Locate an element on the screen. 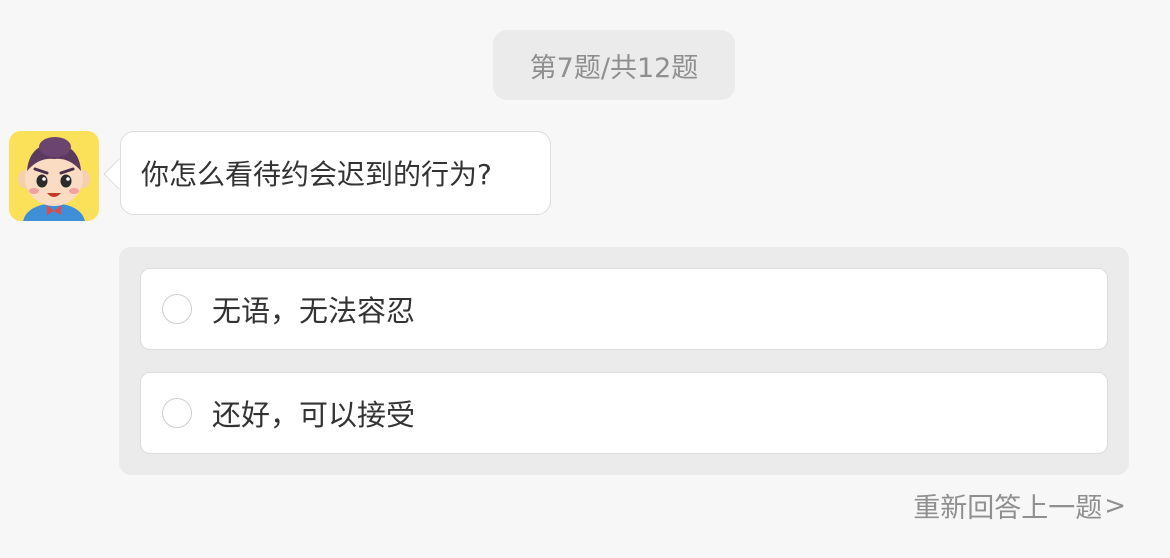 The width and height of the screenshot is (1170, 558). redo-label: 重新回答上一题 is located at coordinates (1008, 508).